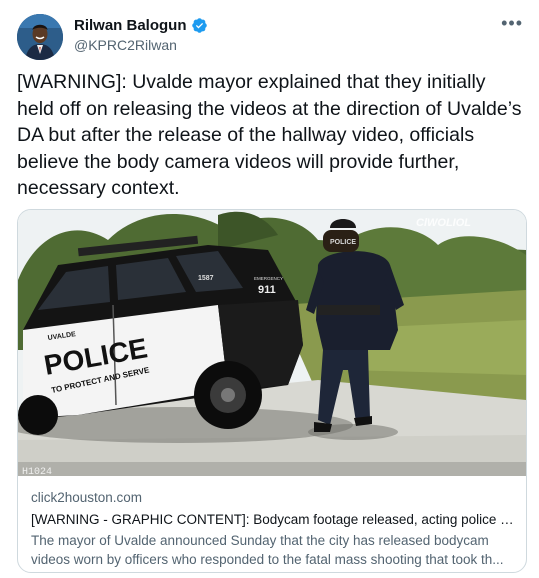 This screenshot has height=578, width=539. Describe the element at coordinates (37, 471) in the screenshot. I see `video-timestamp: H1024` at that location.